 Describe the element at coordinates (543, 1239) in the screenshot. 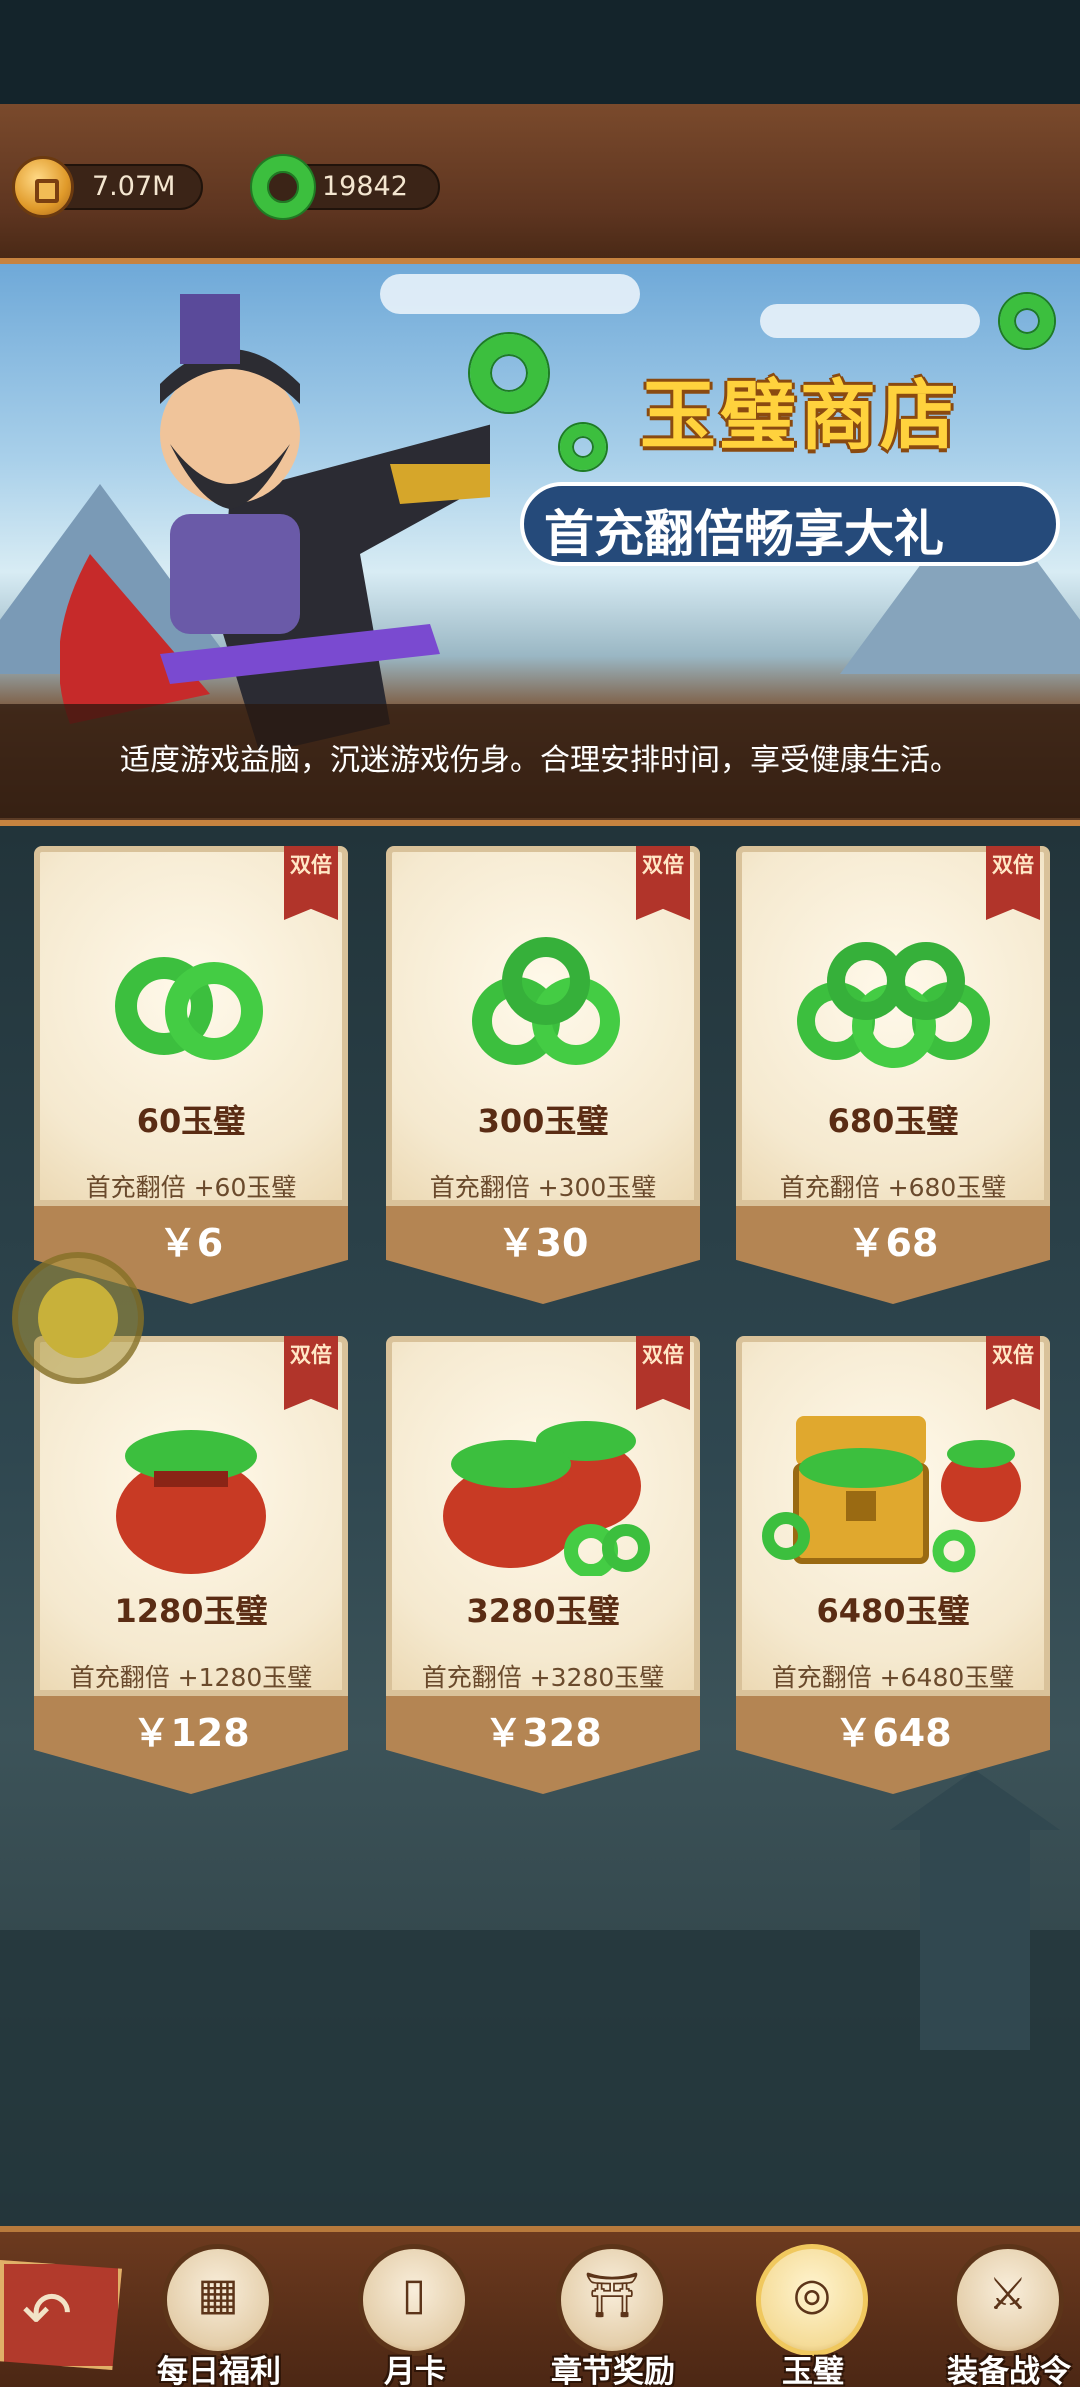

I see `price-button: ￥30` at that location.